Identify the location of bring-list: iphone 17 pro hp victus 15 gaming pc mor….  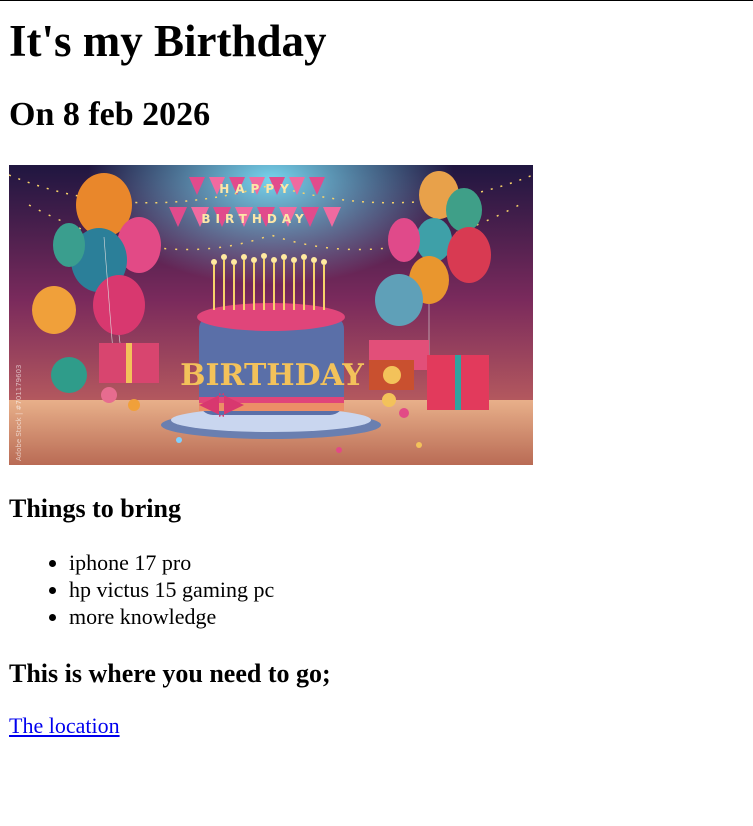
(376, 589).